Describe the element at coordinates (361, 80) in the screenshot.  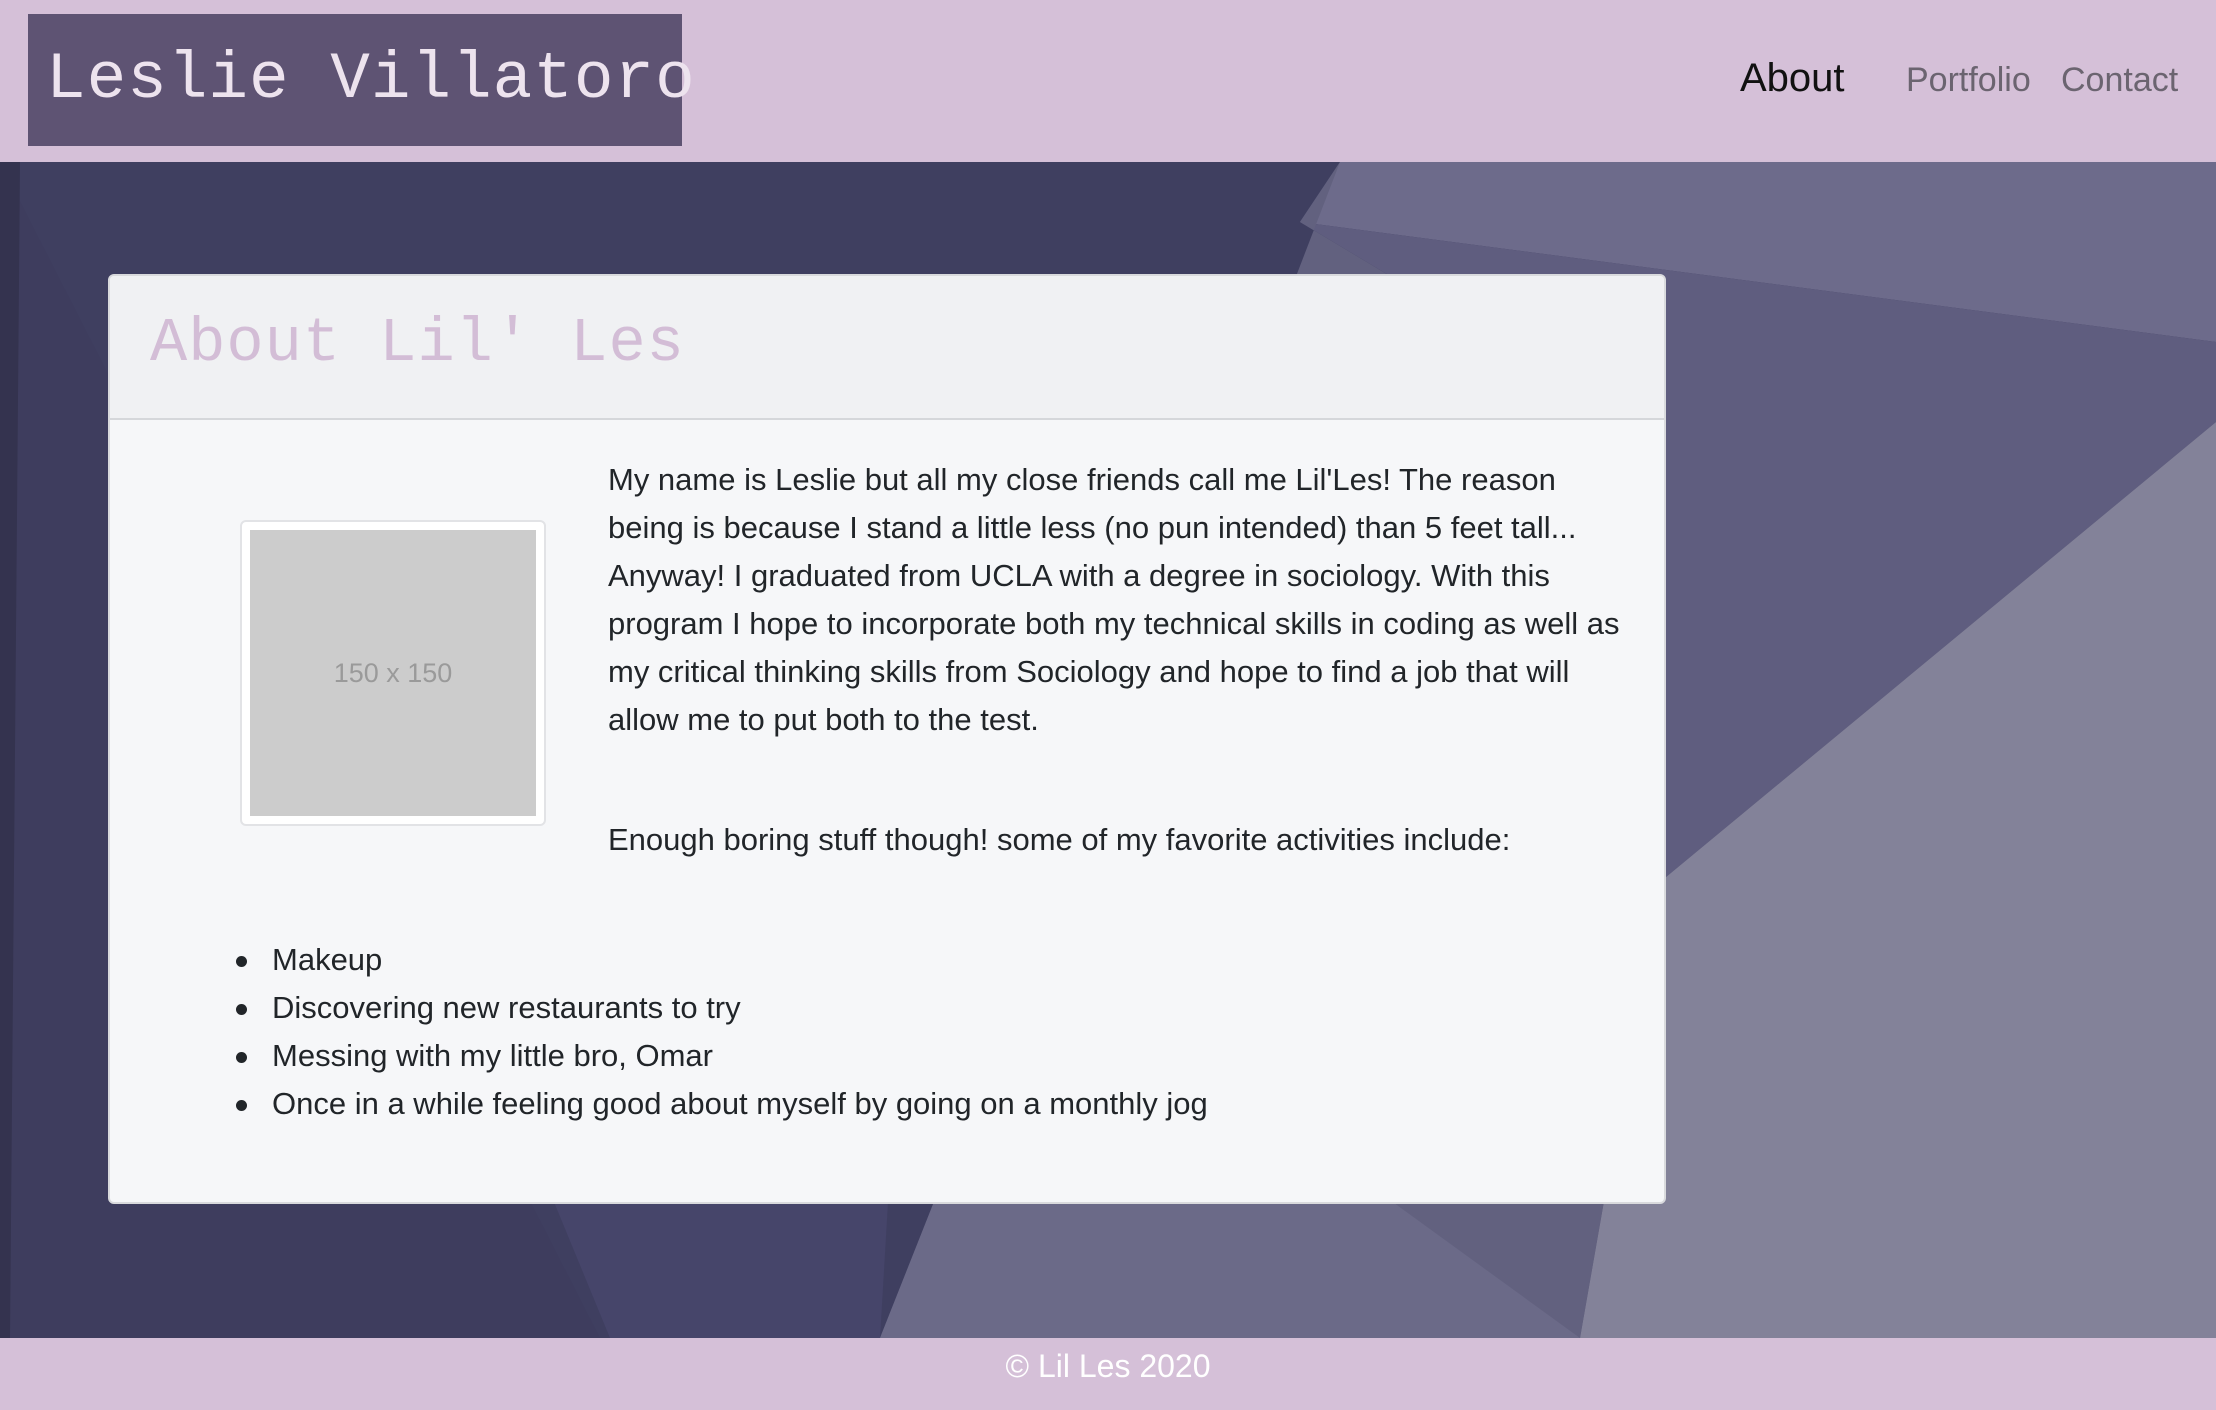
I see `brand-logo: Leslie Villatoro` at that location.